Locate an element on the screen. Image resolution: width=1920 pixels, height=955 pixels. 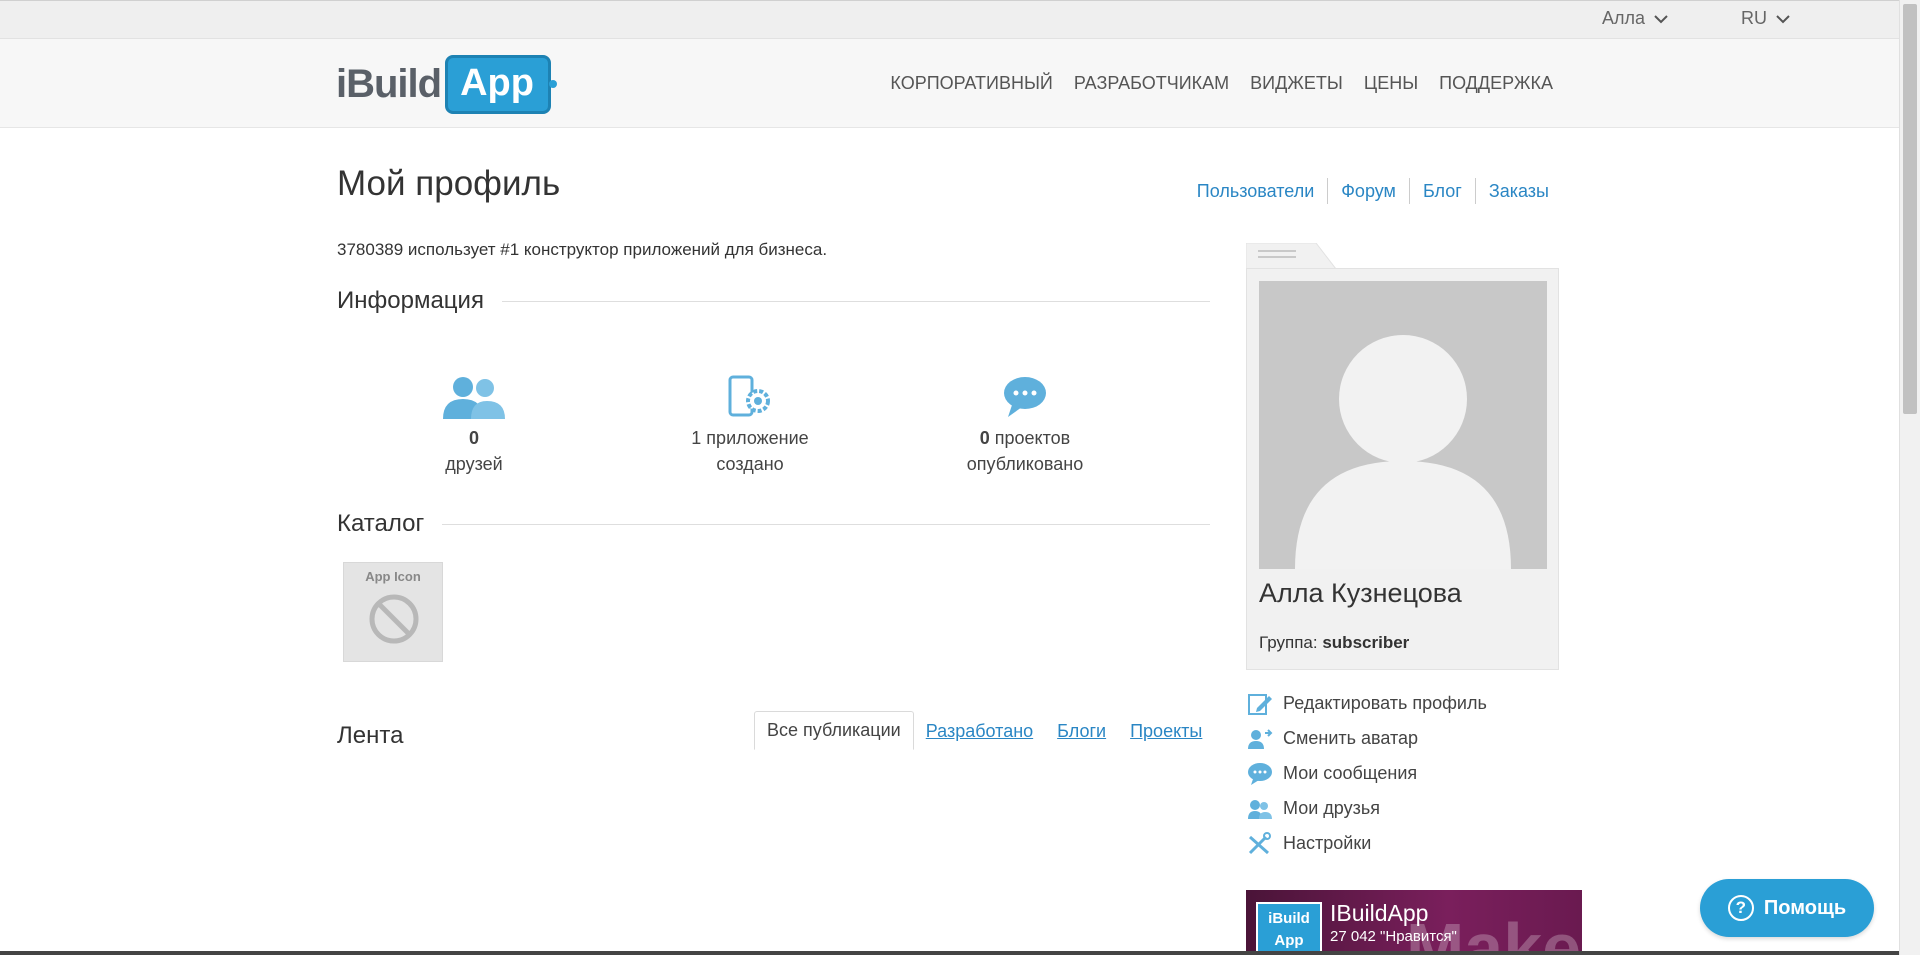
projects-count: 0 is located at coordinates (984, 438).